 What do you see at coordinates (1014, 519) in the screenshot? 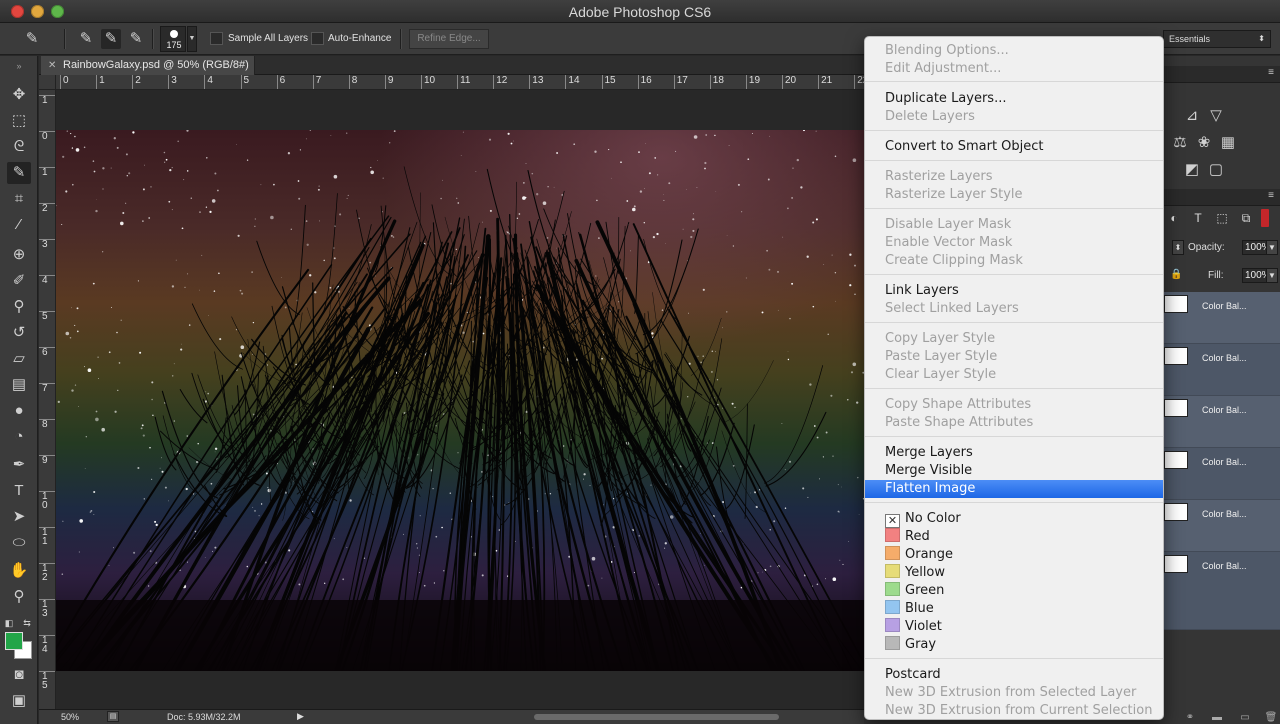
I see `color-no-color-item: ✕ No Color` at bounding box center [1014, 519].